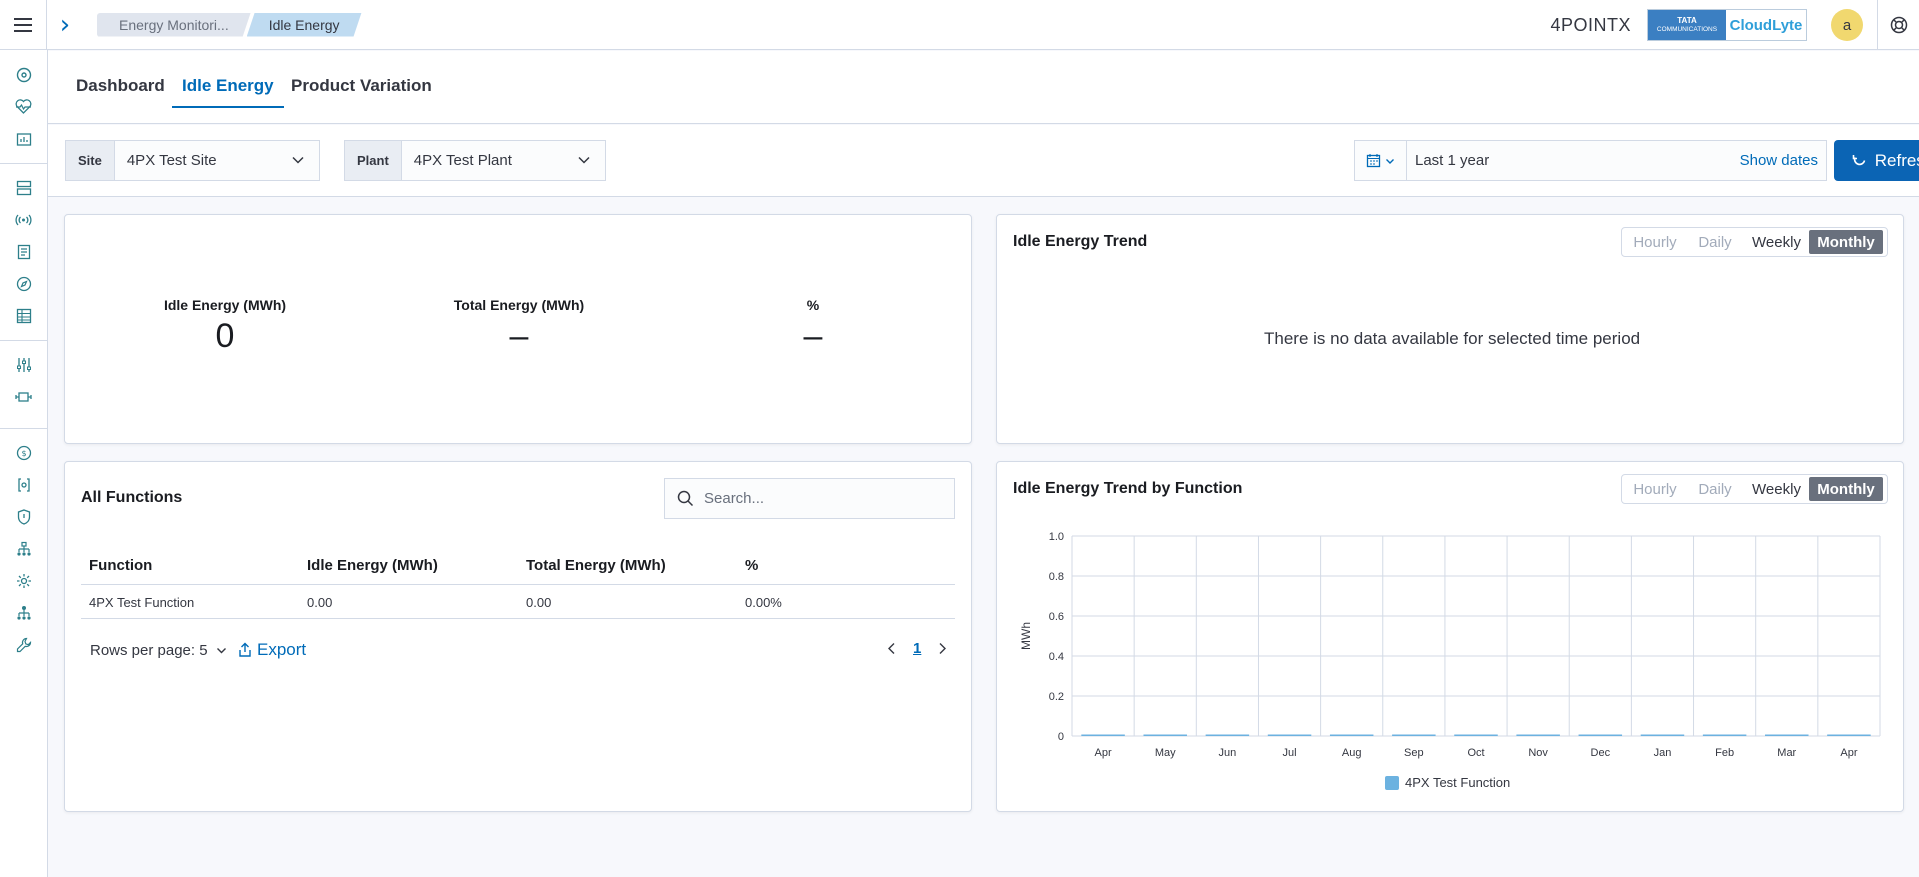  Describe the element at coordinates (462, 160) in the screenshot. I see `plant-select-value: 4PX Test Plant` at that location.